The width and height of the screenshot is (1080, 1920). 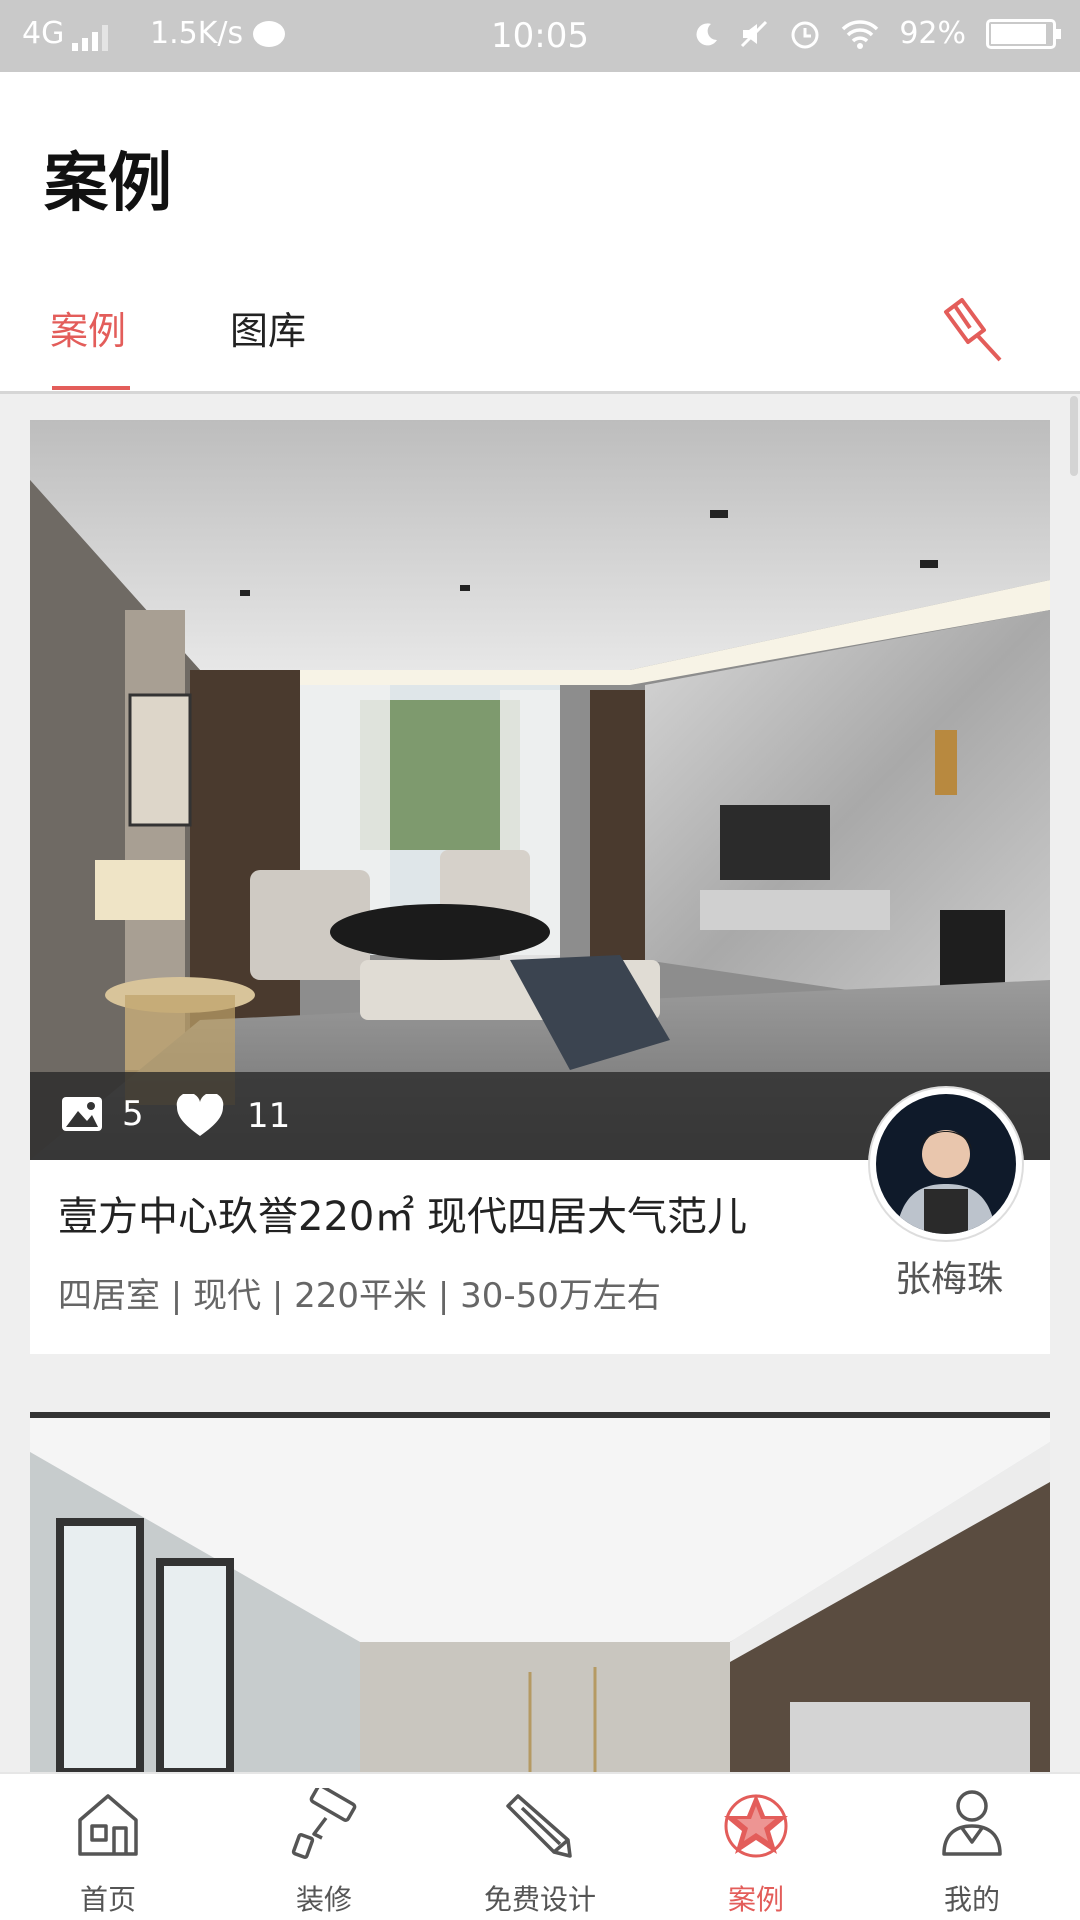 I want to click on paint-roller-icon, so click(x=324, y=1823).